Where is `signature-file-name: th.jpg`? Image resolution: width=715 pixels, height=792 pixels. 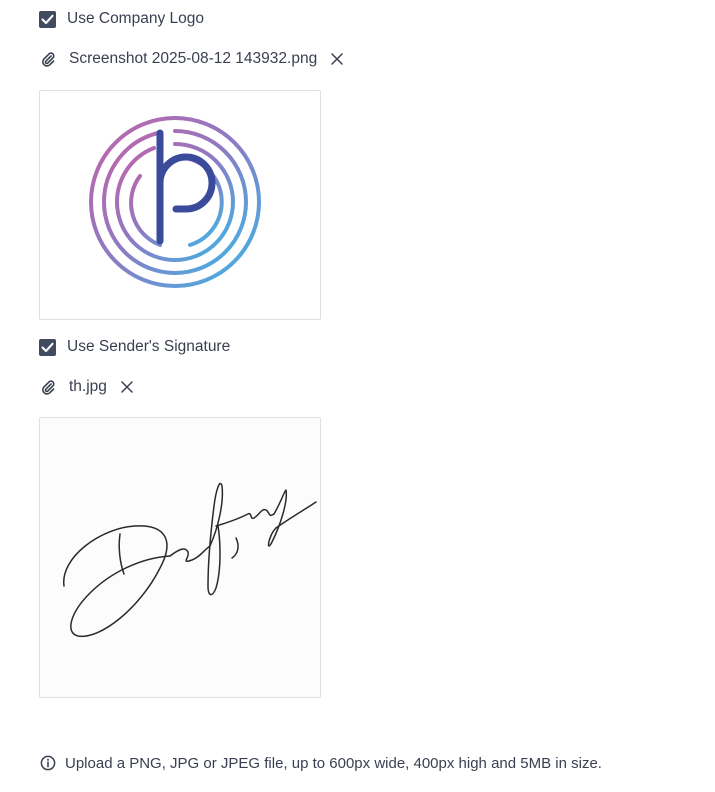 signature-file-name: th.jpg is located at coordinates (88, 386).